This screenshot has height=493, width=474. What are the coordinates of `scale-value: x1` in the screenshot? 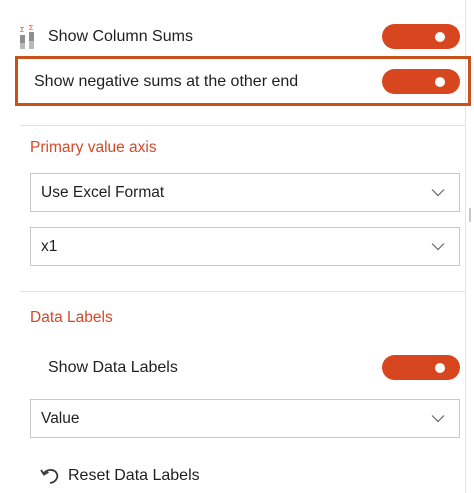 It's located at (49, 246).